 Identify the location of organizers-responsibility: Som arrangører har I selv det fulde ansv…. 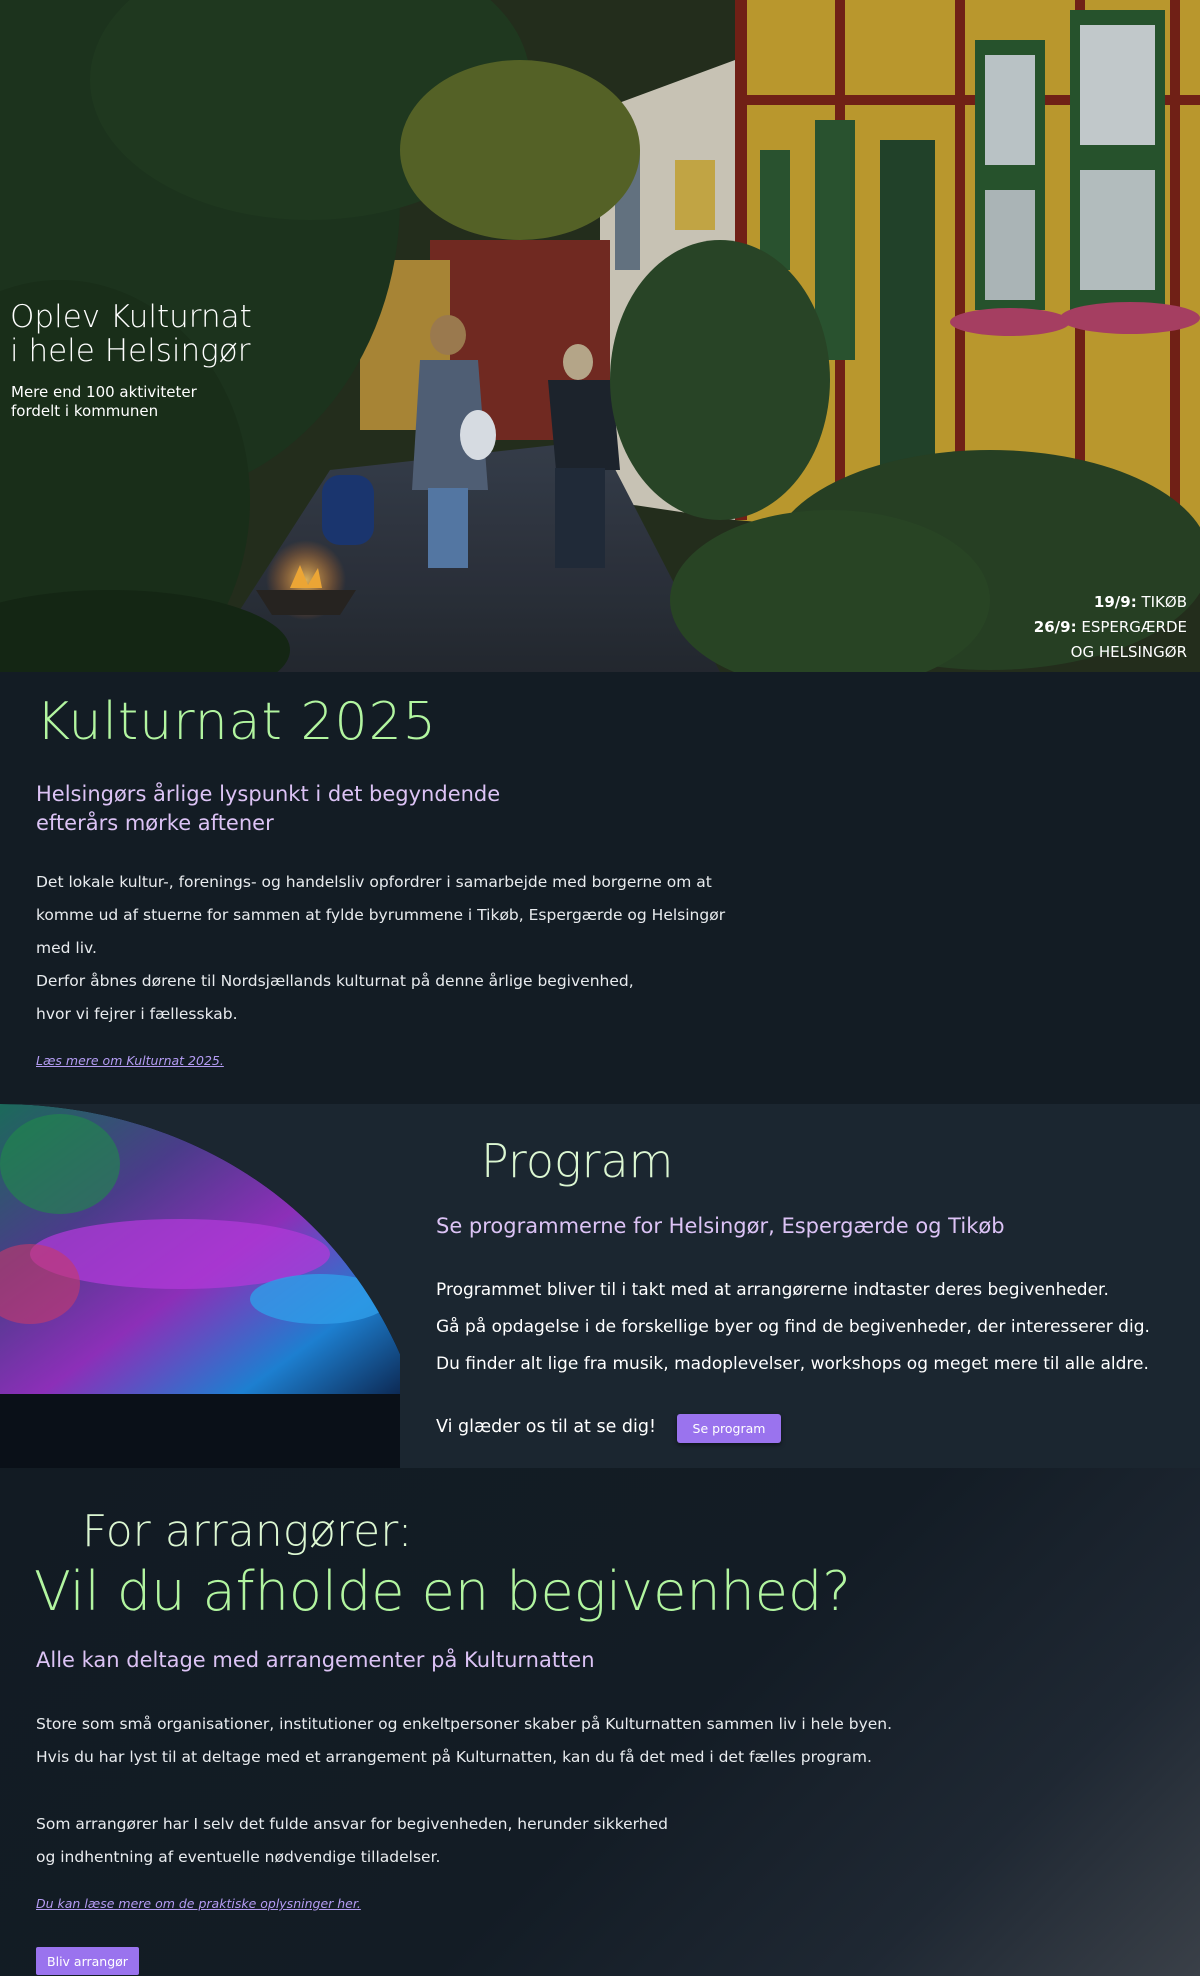
(352, 1841).